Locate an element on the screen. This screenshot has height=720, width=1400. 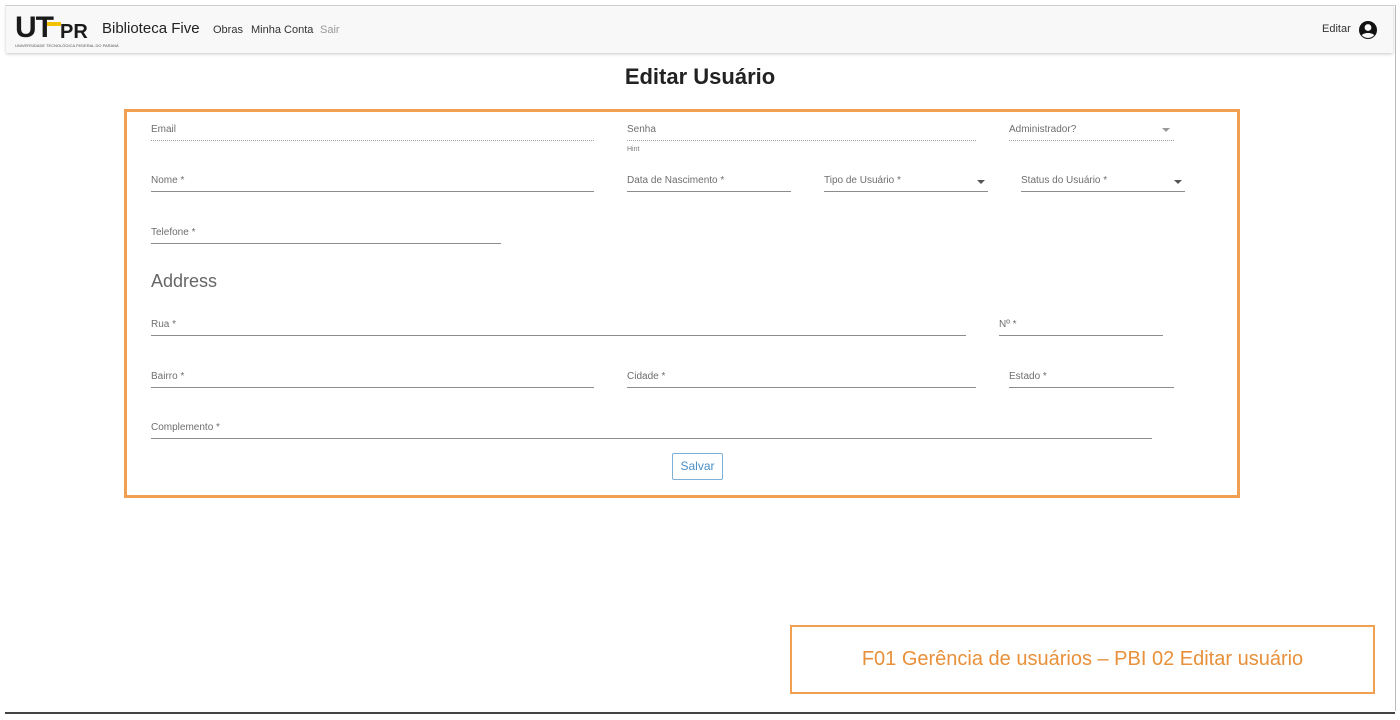
page-title: Editar Usuário is located at coordinates (700, 76).